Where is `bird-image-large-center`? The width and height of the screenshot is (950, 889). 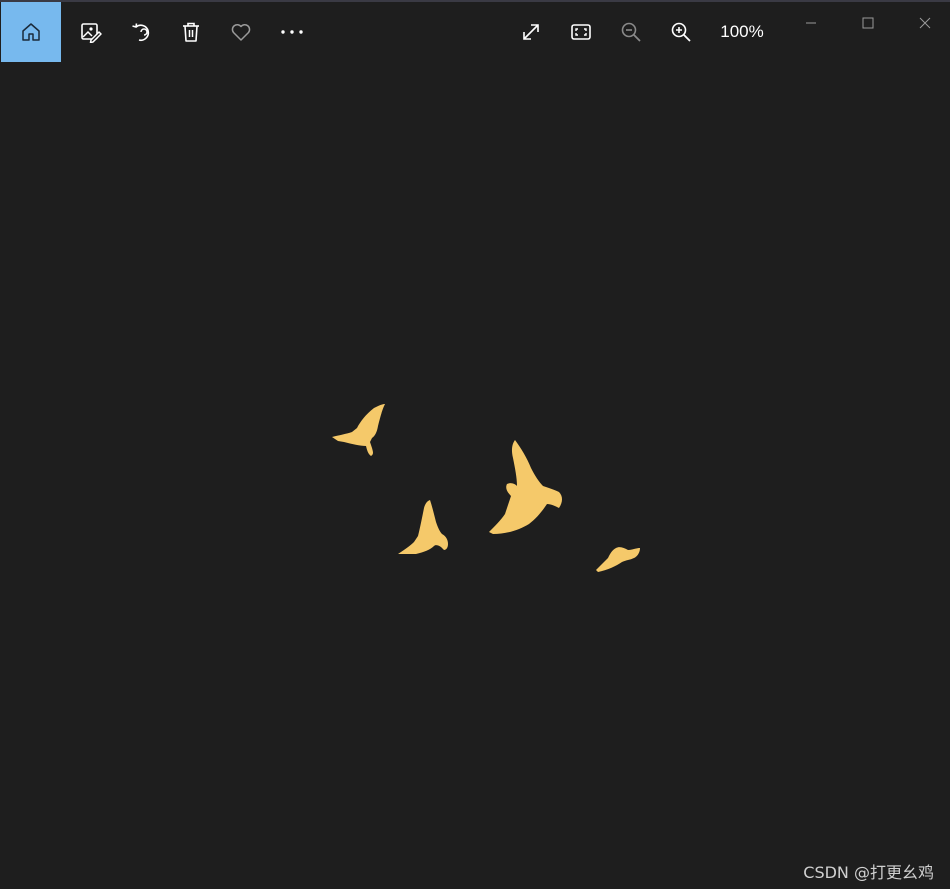
bird-image-large-center is located at coordinates (525, 487).